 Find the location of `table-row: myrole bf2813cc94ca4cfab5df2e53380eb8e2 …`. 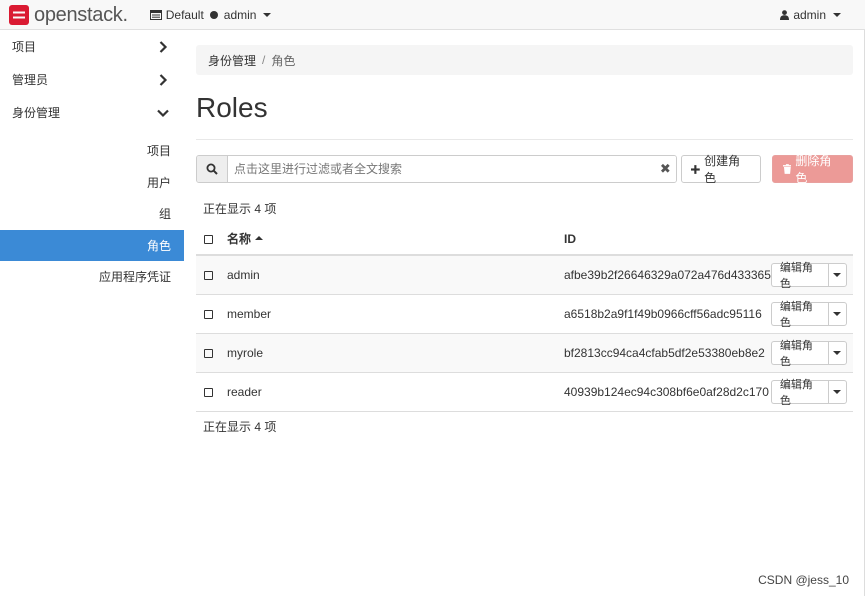

table-row: myrole bf2813cc94ca4cfab5df2e53380eb8e2 … is located at coordinates (524, 353).